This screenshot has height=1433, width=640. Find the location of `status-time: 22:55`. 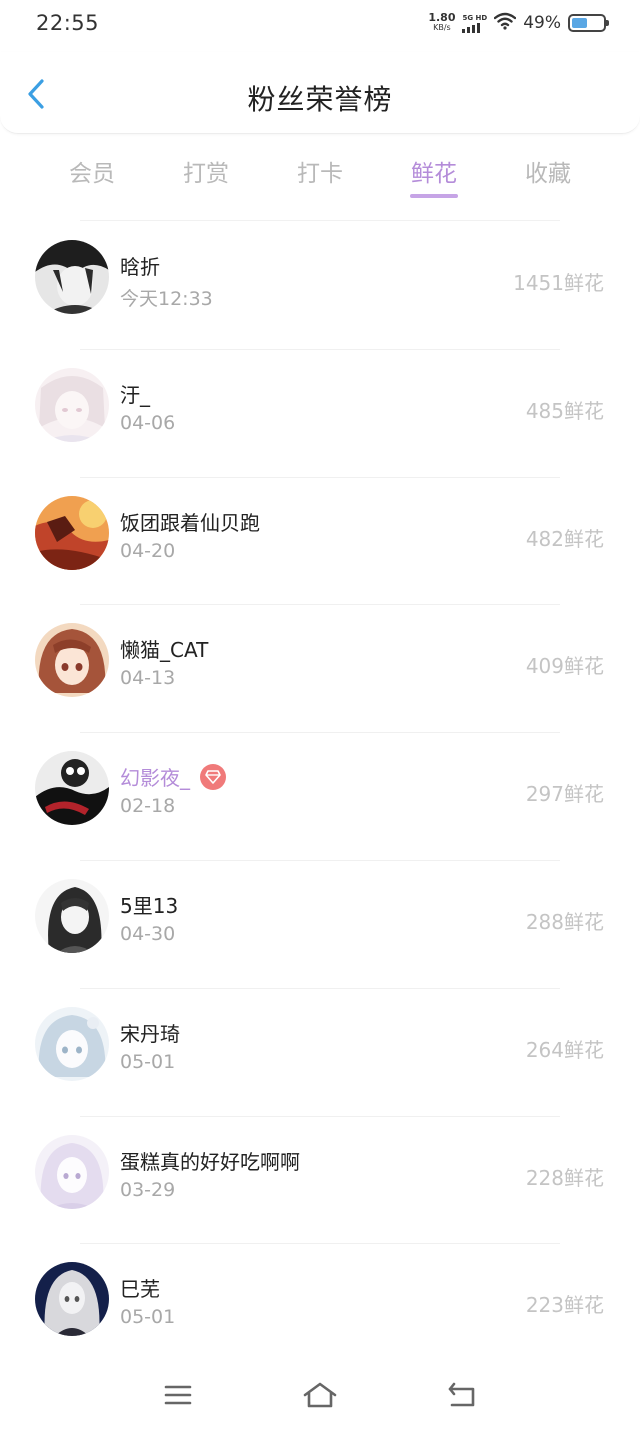

status-time: 22:55 is located at coordinates (68, 23).